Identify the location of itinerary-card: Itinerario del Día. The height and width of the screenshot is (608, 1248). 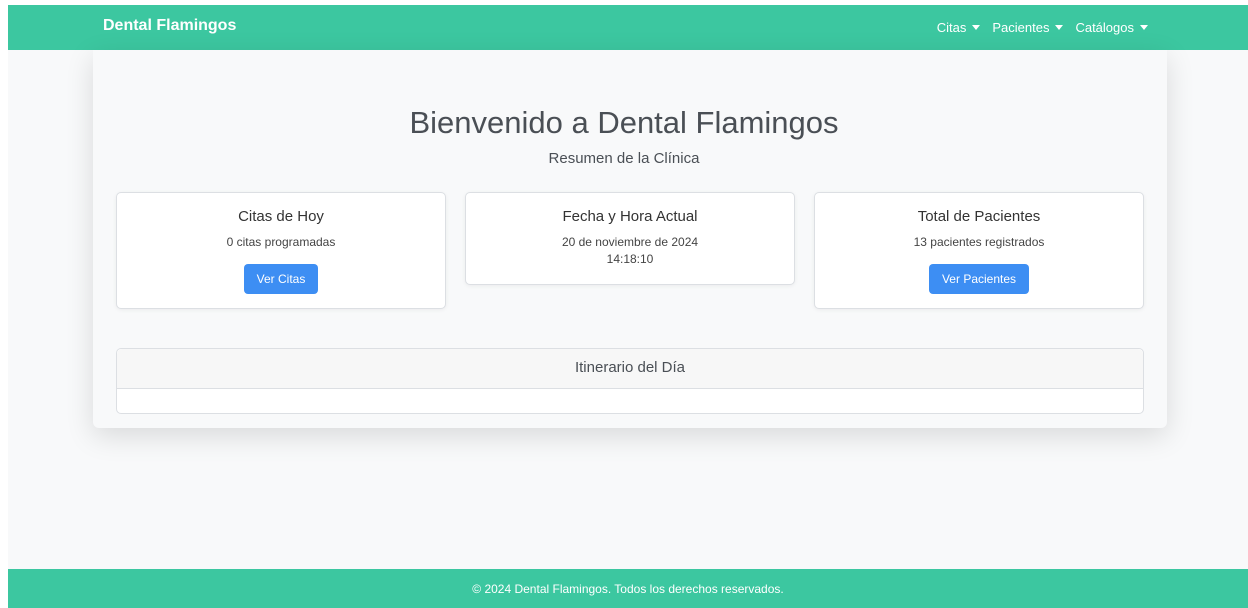
(630, 381).